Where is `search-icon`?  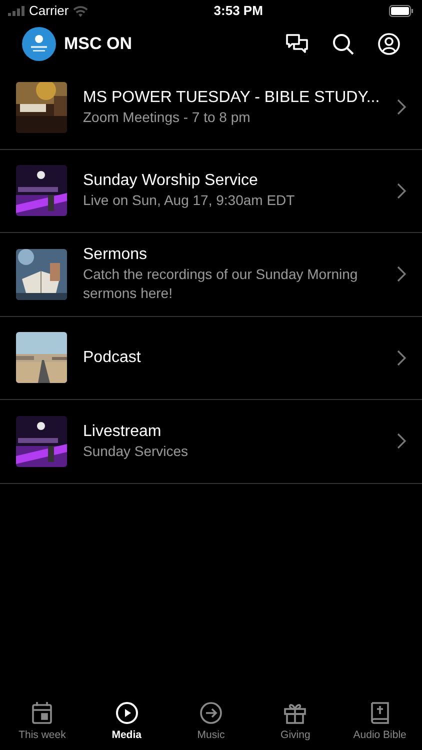
search-icon is located at coordinates (343, 44).